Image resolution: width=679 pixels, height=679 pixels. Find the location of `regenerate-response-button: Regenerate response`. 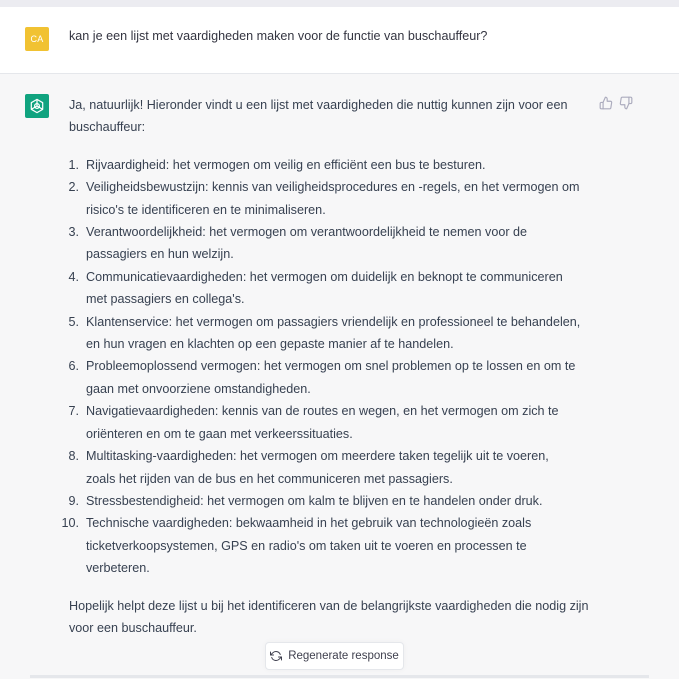

regenerate-response-button: Regenerate response is located at coordinates (334, 656).